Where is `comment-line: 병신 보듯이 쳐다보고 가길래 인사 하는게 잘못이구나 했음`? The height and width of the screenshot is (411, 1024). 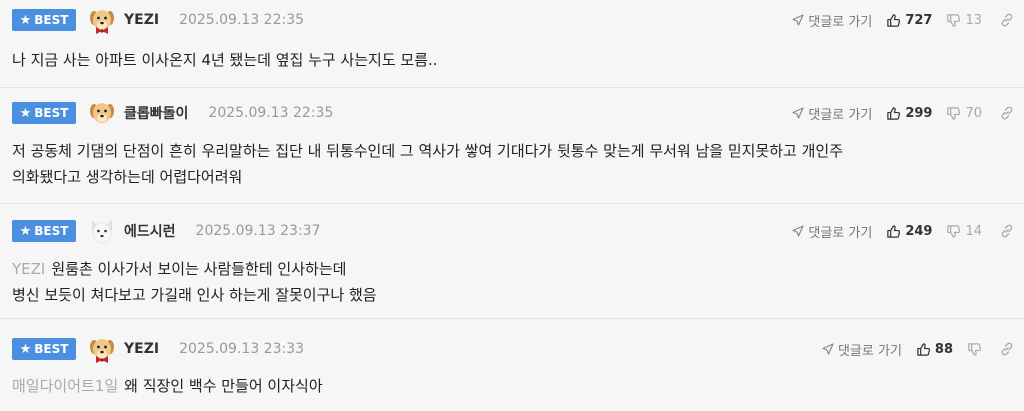 comment-line: 병신 보듯이 쳐다보고 가길래 인사 하는게 잘못이구나 했음 is located at coordinates (512, 295).